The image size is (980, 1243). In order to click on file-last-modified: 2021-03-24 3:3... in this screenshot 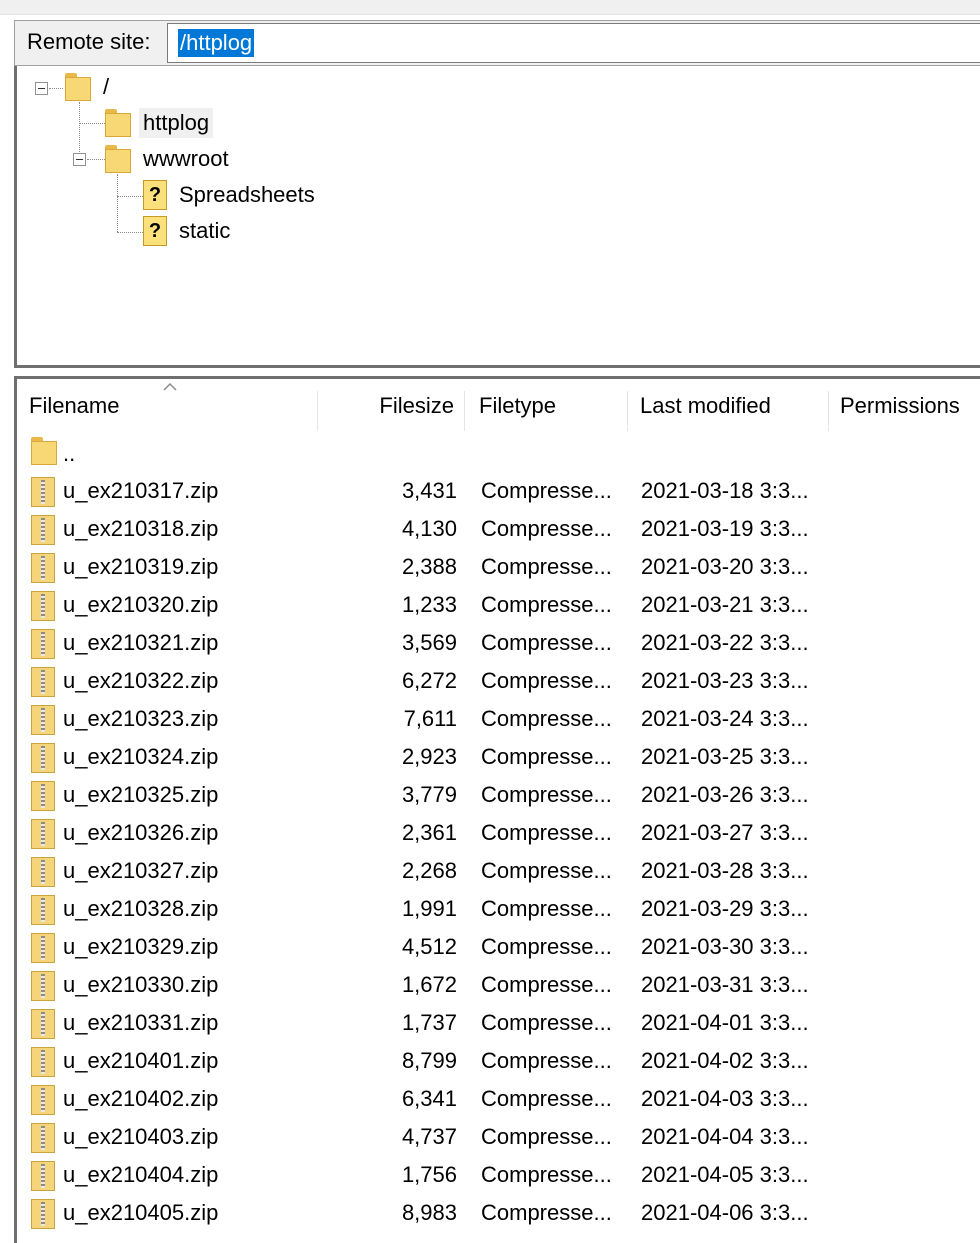, I will do `click(725, 718)`.